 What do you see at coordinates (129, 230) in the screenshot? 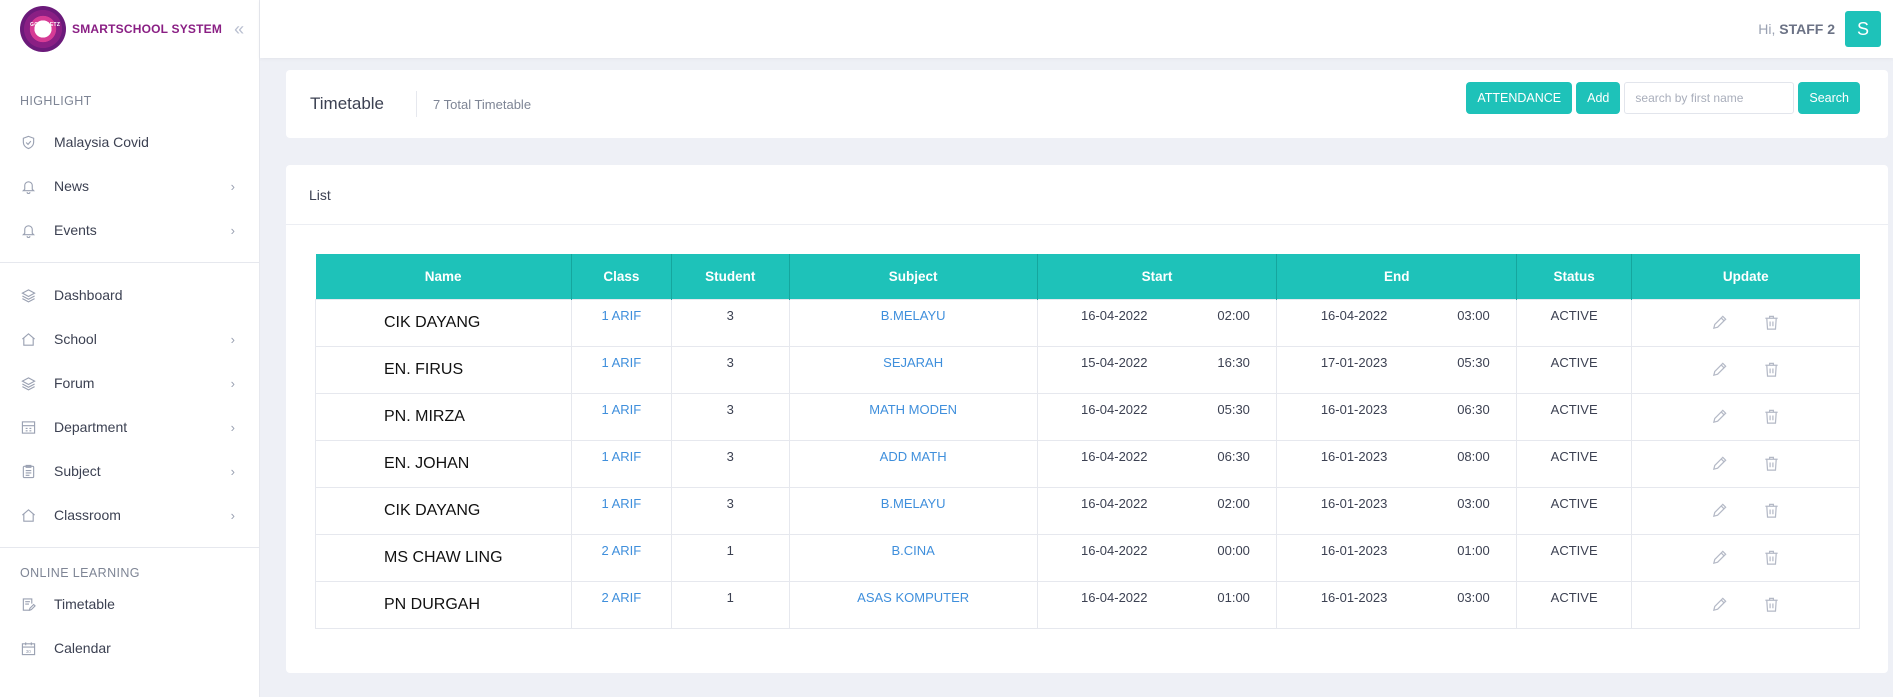
I see `sidebar-item-events: Events ›` at bounding box center [129, 230].